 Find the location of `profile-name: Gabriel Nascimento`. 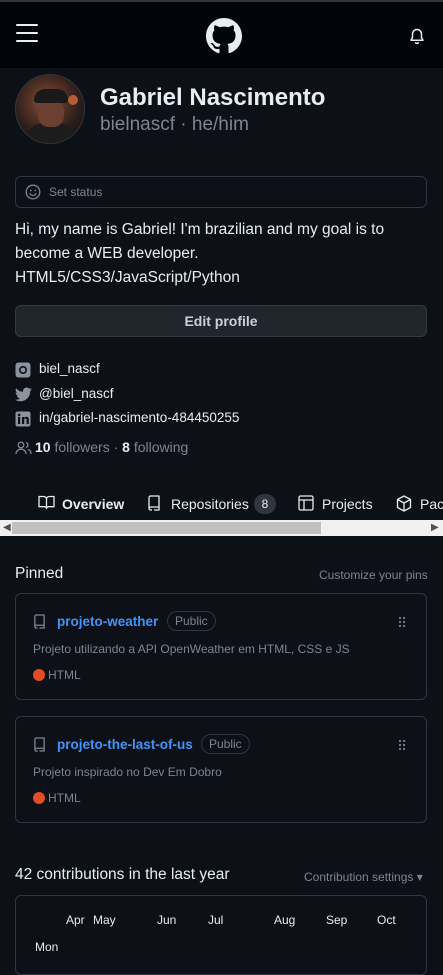

profile-name: Gabriel Nascimento is located at coordinates (213, 97).